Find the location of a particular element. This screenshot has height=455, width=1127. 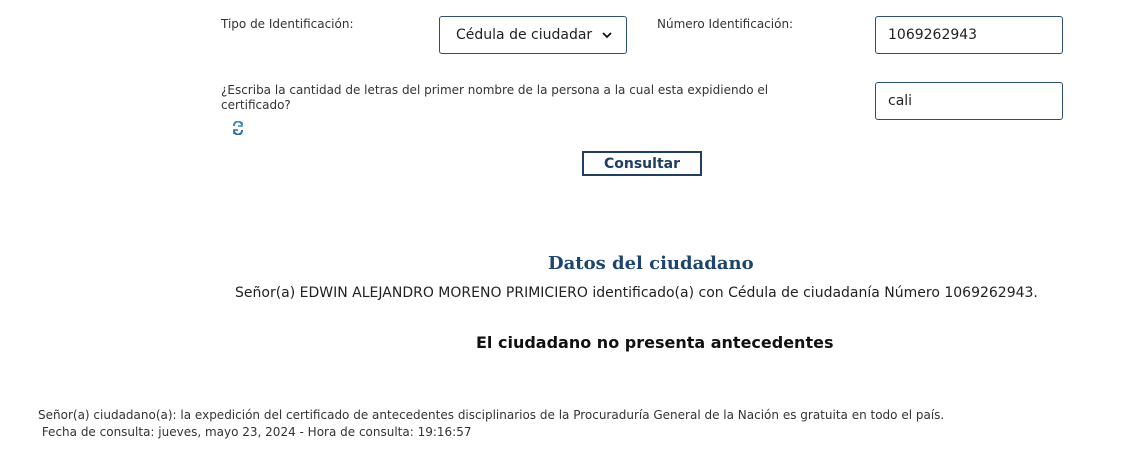

refresh-icon is located at coordinates (238, 128).